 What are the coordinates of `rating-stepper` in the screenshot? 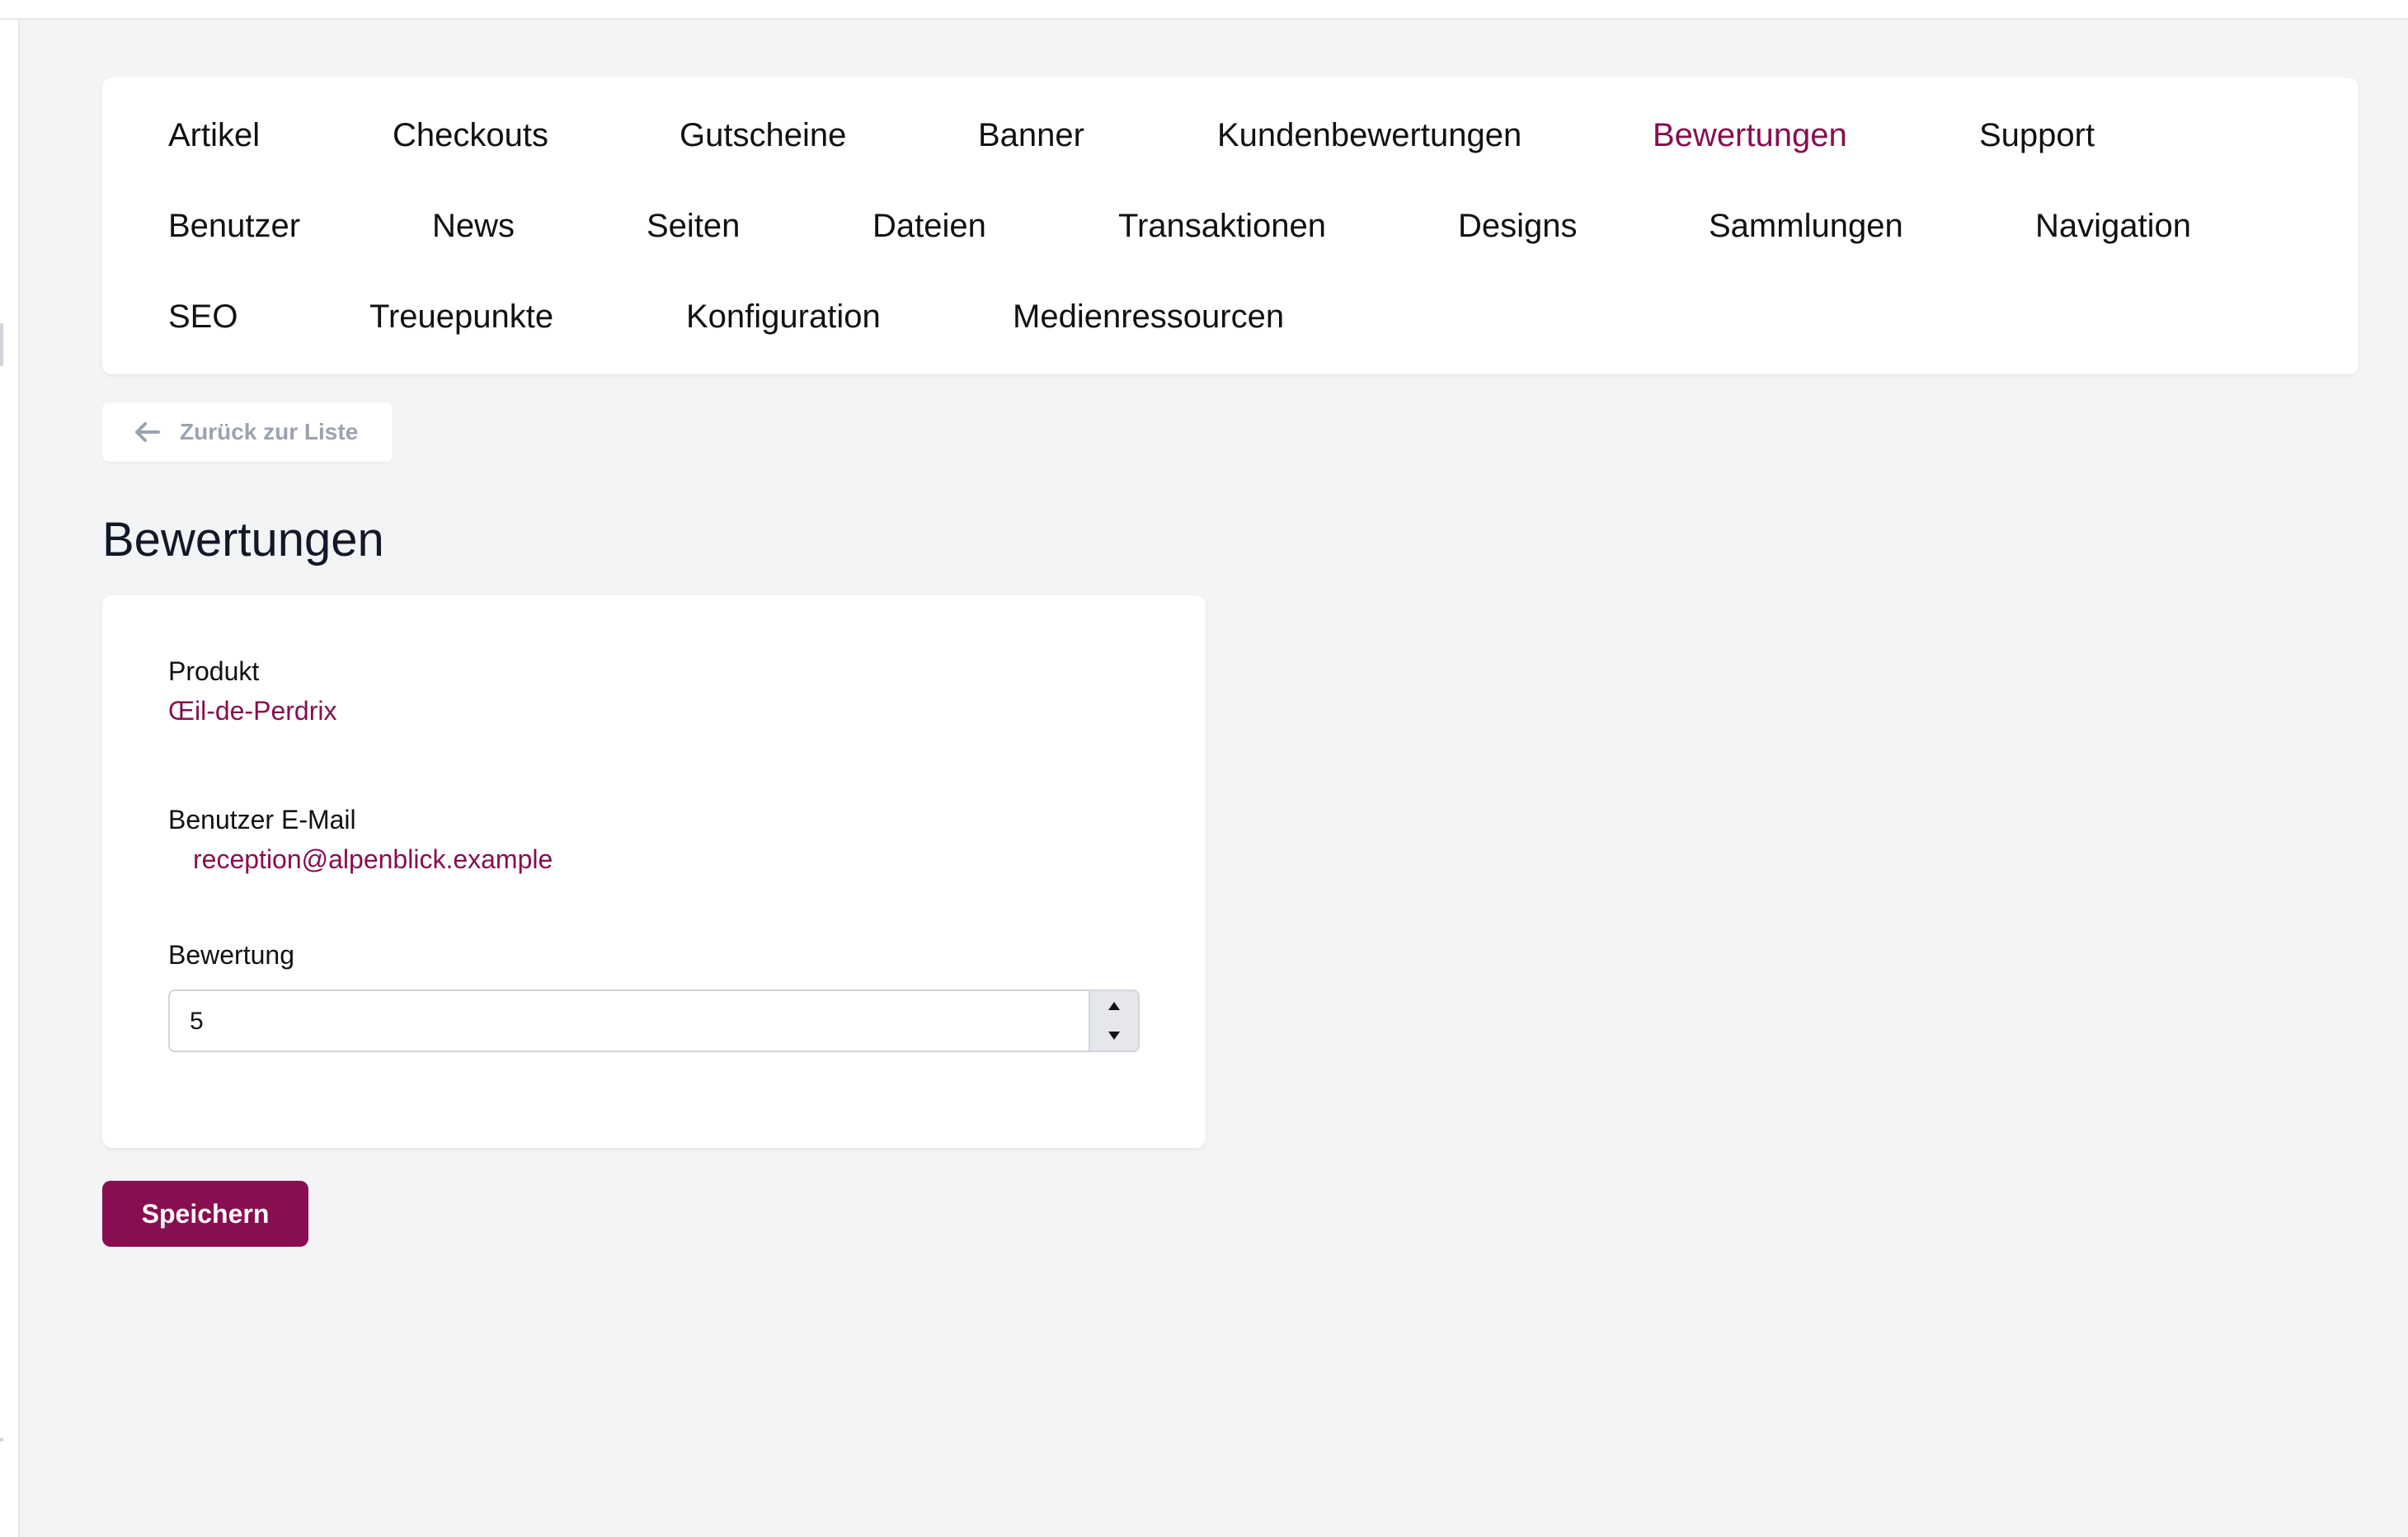 It's located at (1114, 1021).